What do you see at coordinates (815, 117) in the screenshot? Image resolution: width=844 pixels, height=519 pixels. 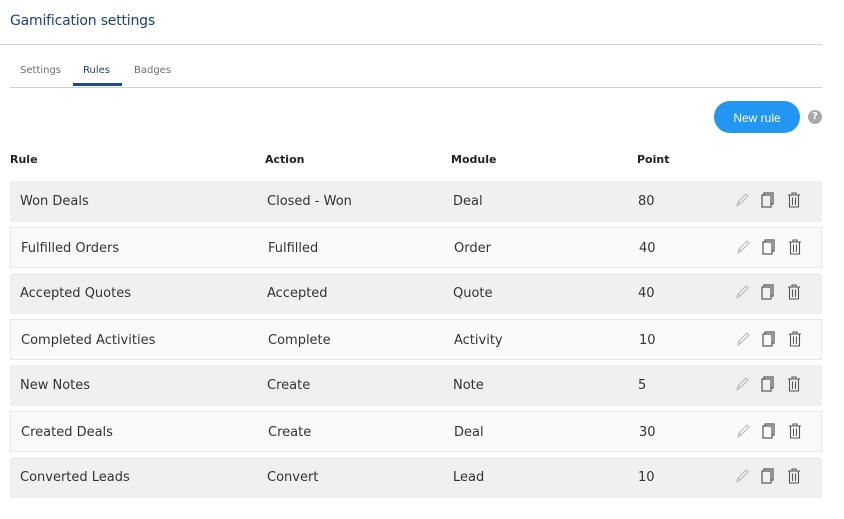 I see `help-icon: ?` at bounding box center [815, 117].